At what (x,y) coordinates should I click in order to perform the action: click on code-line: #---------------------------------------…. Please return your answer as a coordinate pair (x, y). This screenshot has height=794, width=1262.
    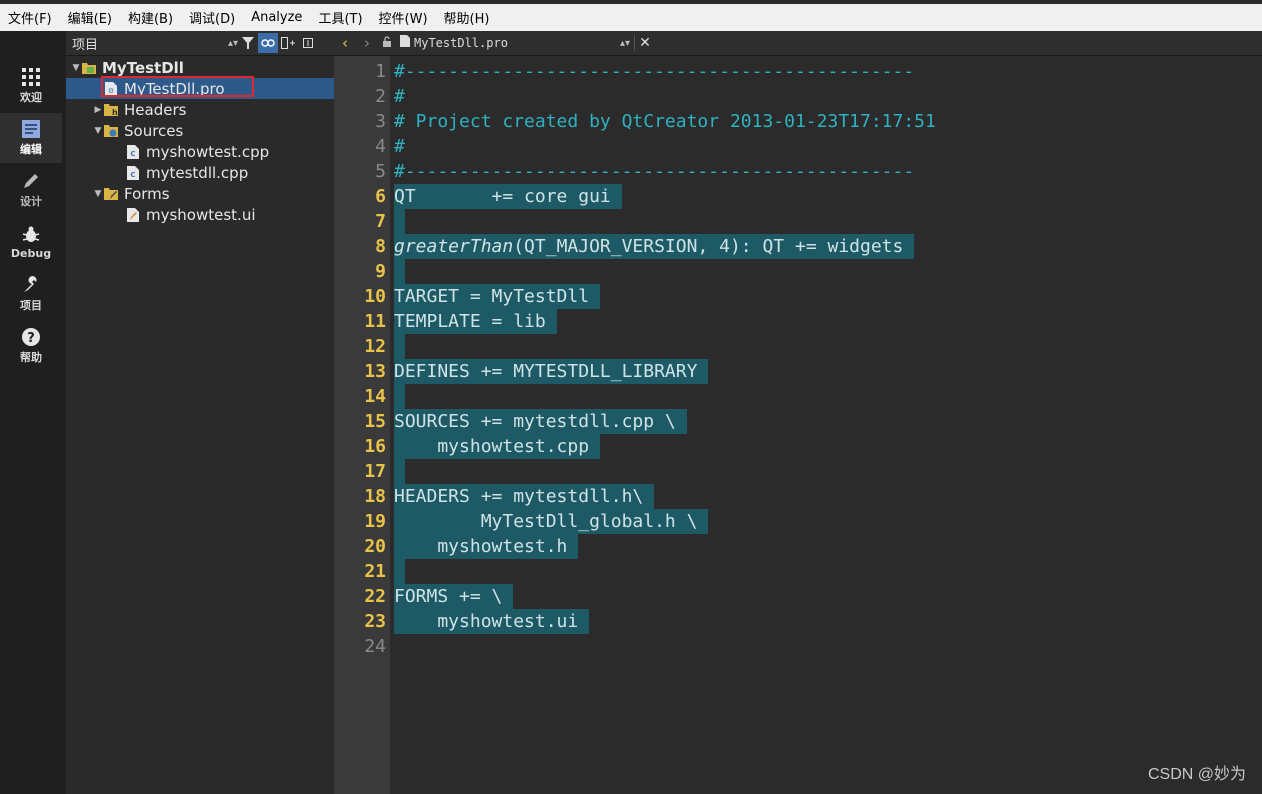
    Looking at the image, I should click on (654, 71).